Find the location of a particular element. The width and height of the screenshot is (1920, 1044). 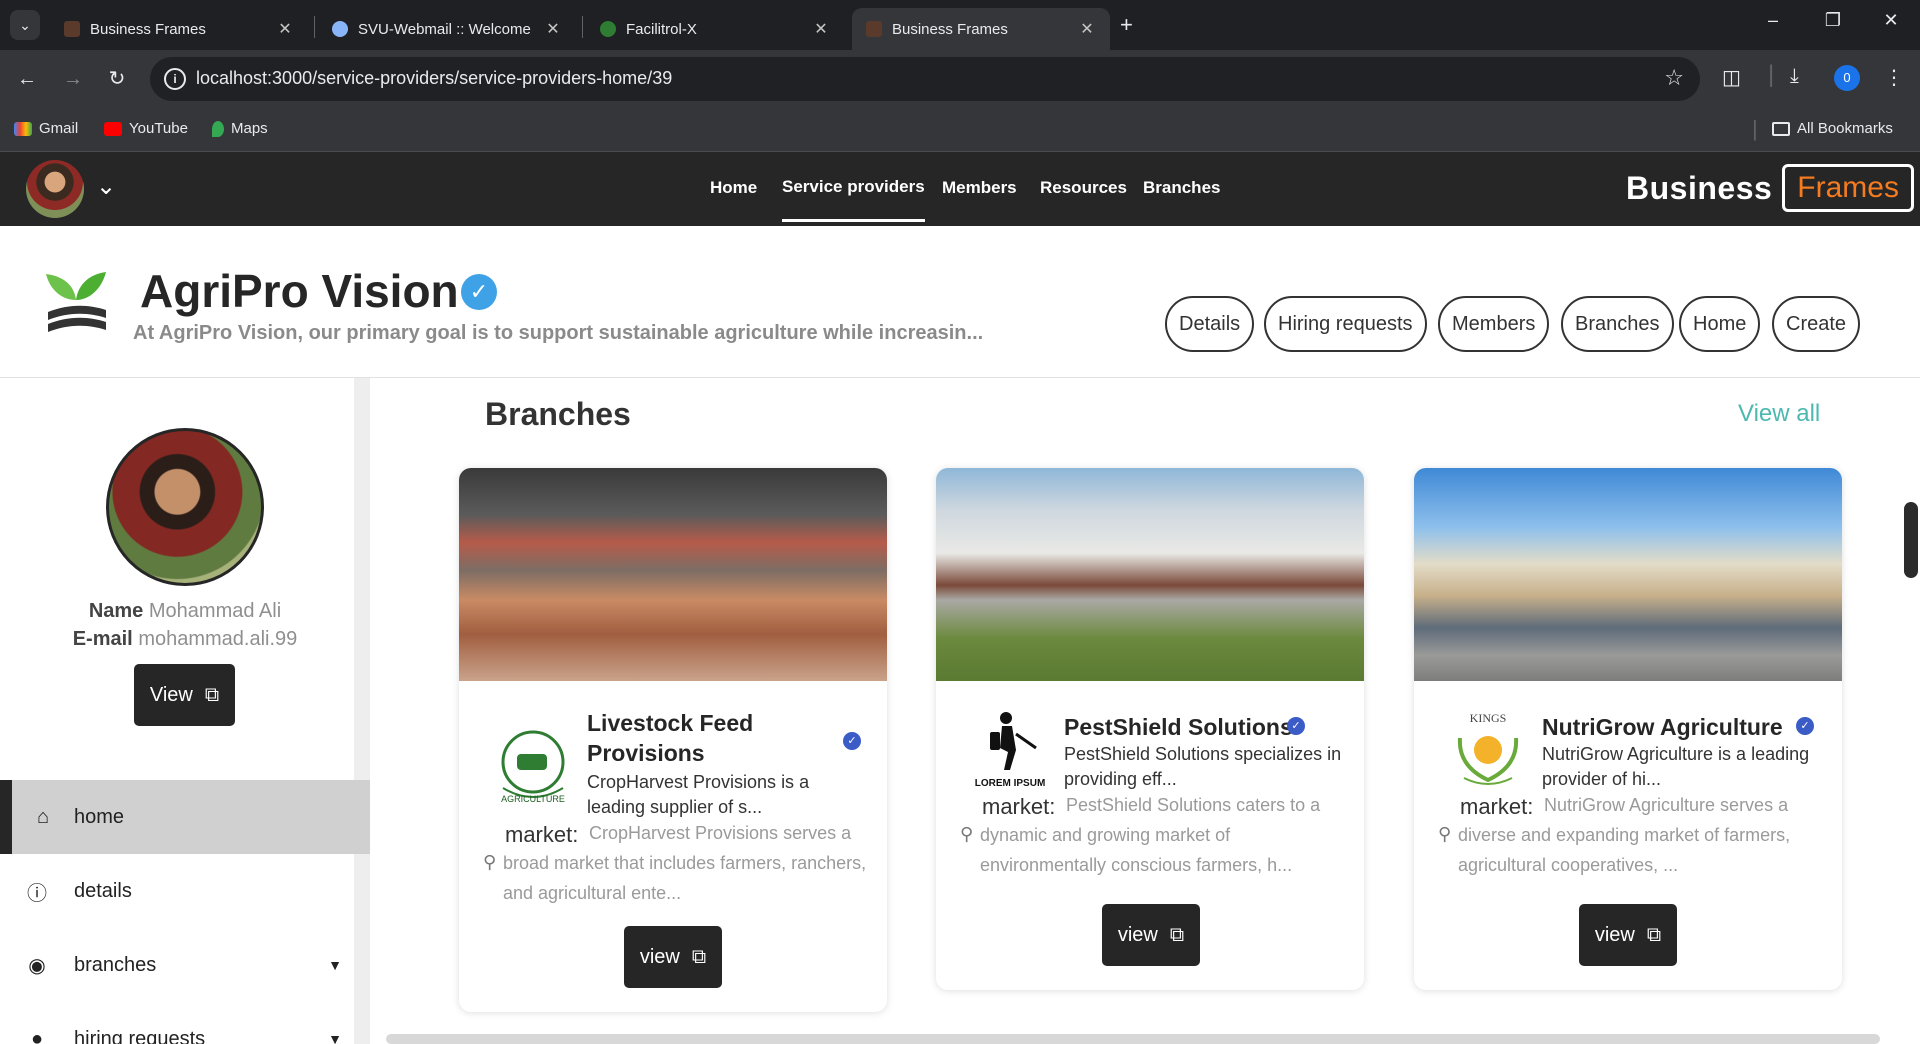

profile-photo is located at coordinates (185, 507).